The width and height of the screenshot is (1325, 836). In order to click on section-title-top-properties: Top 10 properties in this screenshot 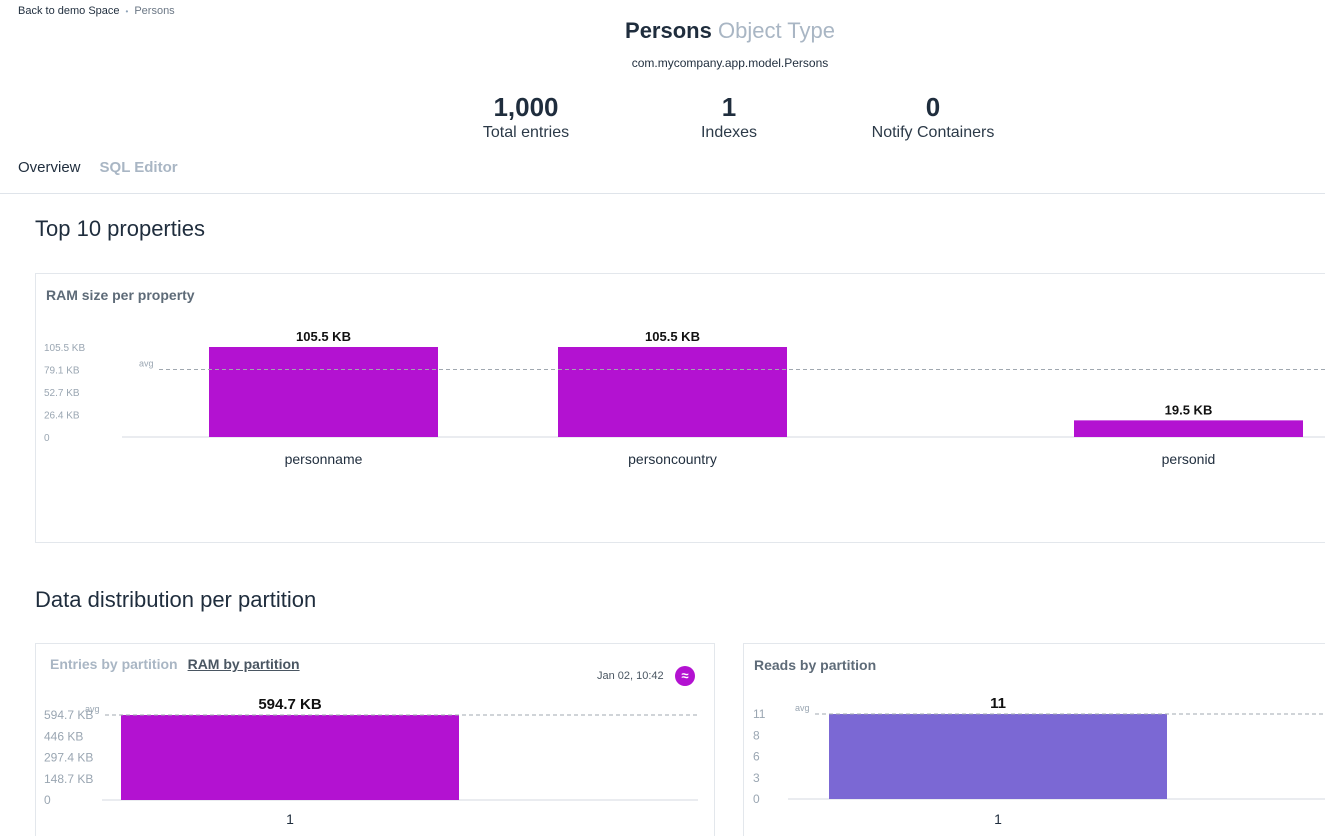, I will do `click(120, 228)`.